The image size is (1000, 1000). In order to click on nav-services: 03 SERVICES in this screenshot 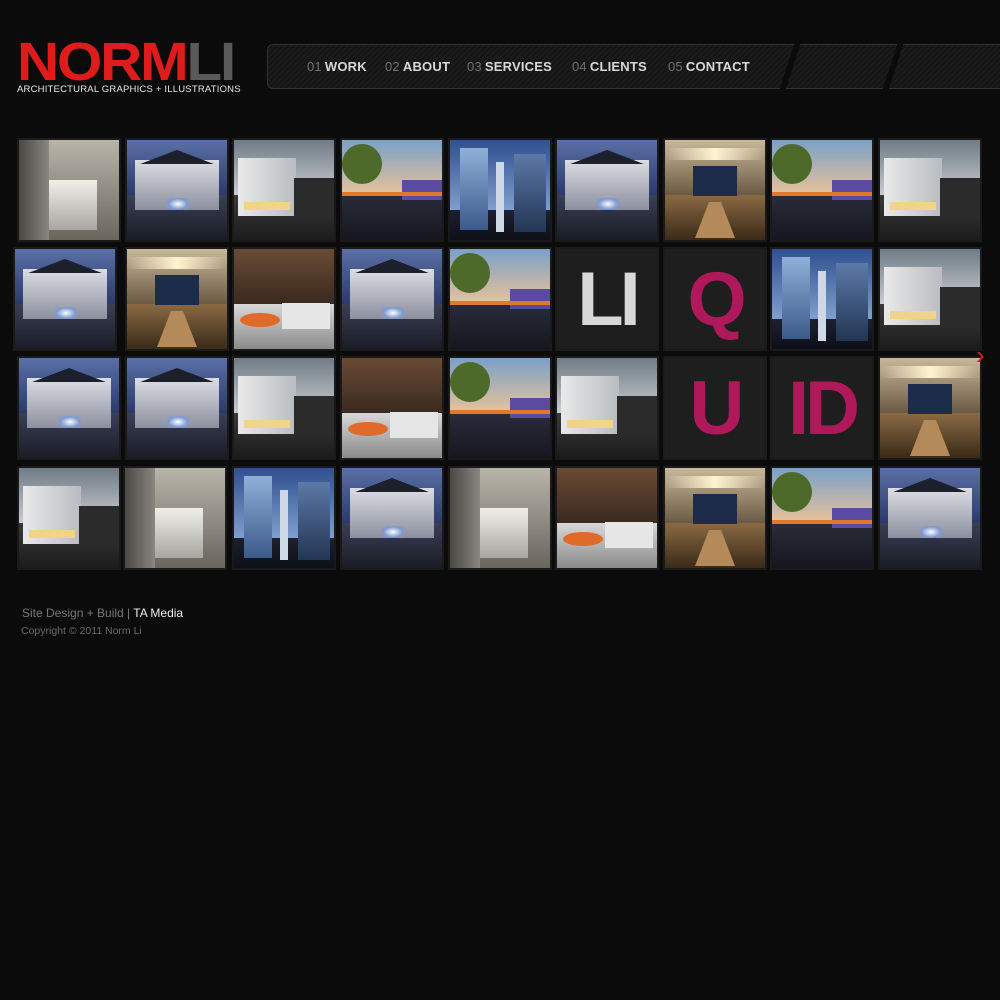, I will do `click(509, 66)`.